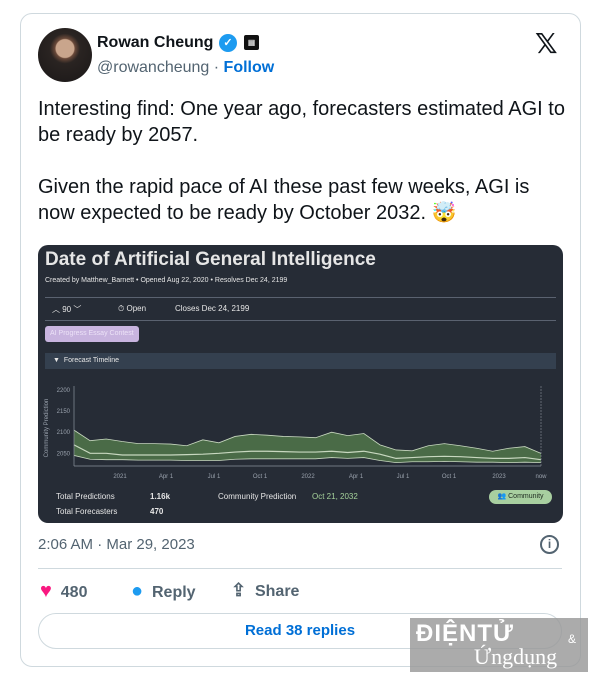 The height and width of the screenshot is (683, 598). I want to click on community-label: Community, so click(526, 496).